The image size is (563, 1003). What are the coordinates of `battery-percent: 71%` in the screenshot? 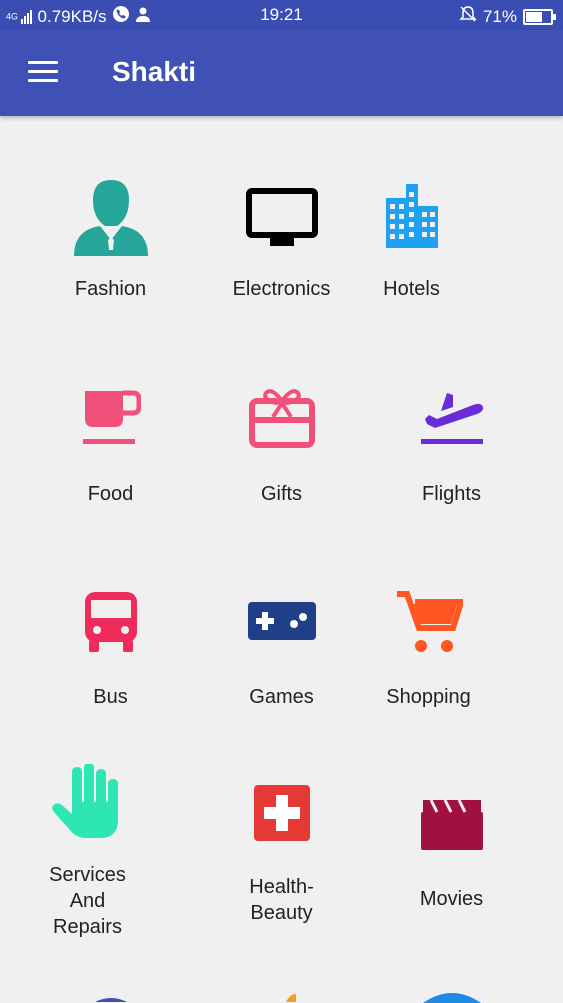 It's located at (499, 16).